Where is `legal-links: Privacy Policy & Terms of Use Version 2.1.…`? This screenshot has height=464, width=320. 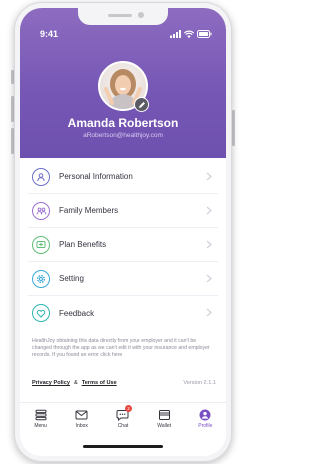
legal-links: Privacy Policy & Terms of Use Version 2.1.… is located at coordinates (124, 385).